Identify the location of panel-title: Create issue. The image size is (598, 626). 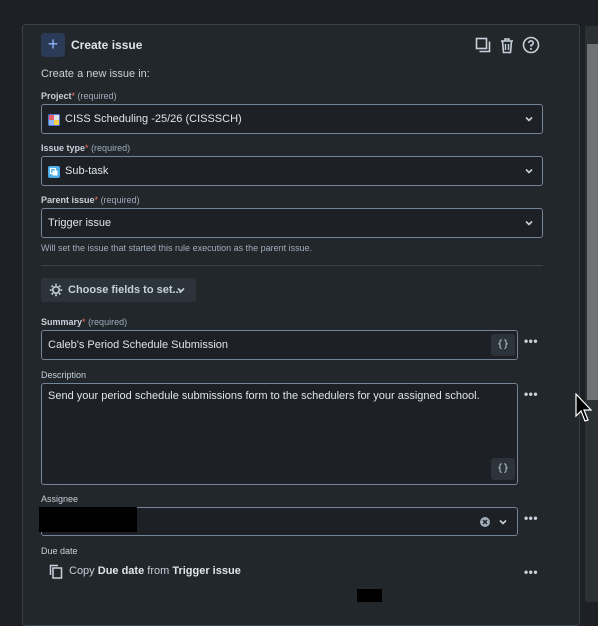
(107, 45).